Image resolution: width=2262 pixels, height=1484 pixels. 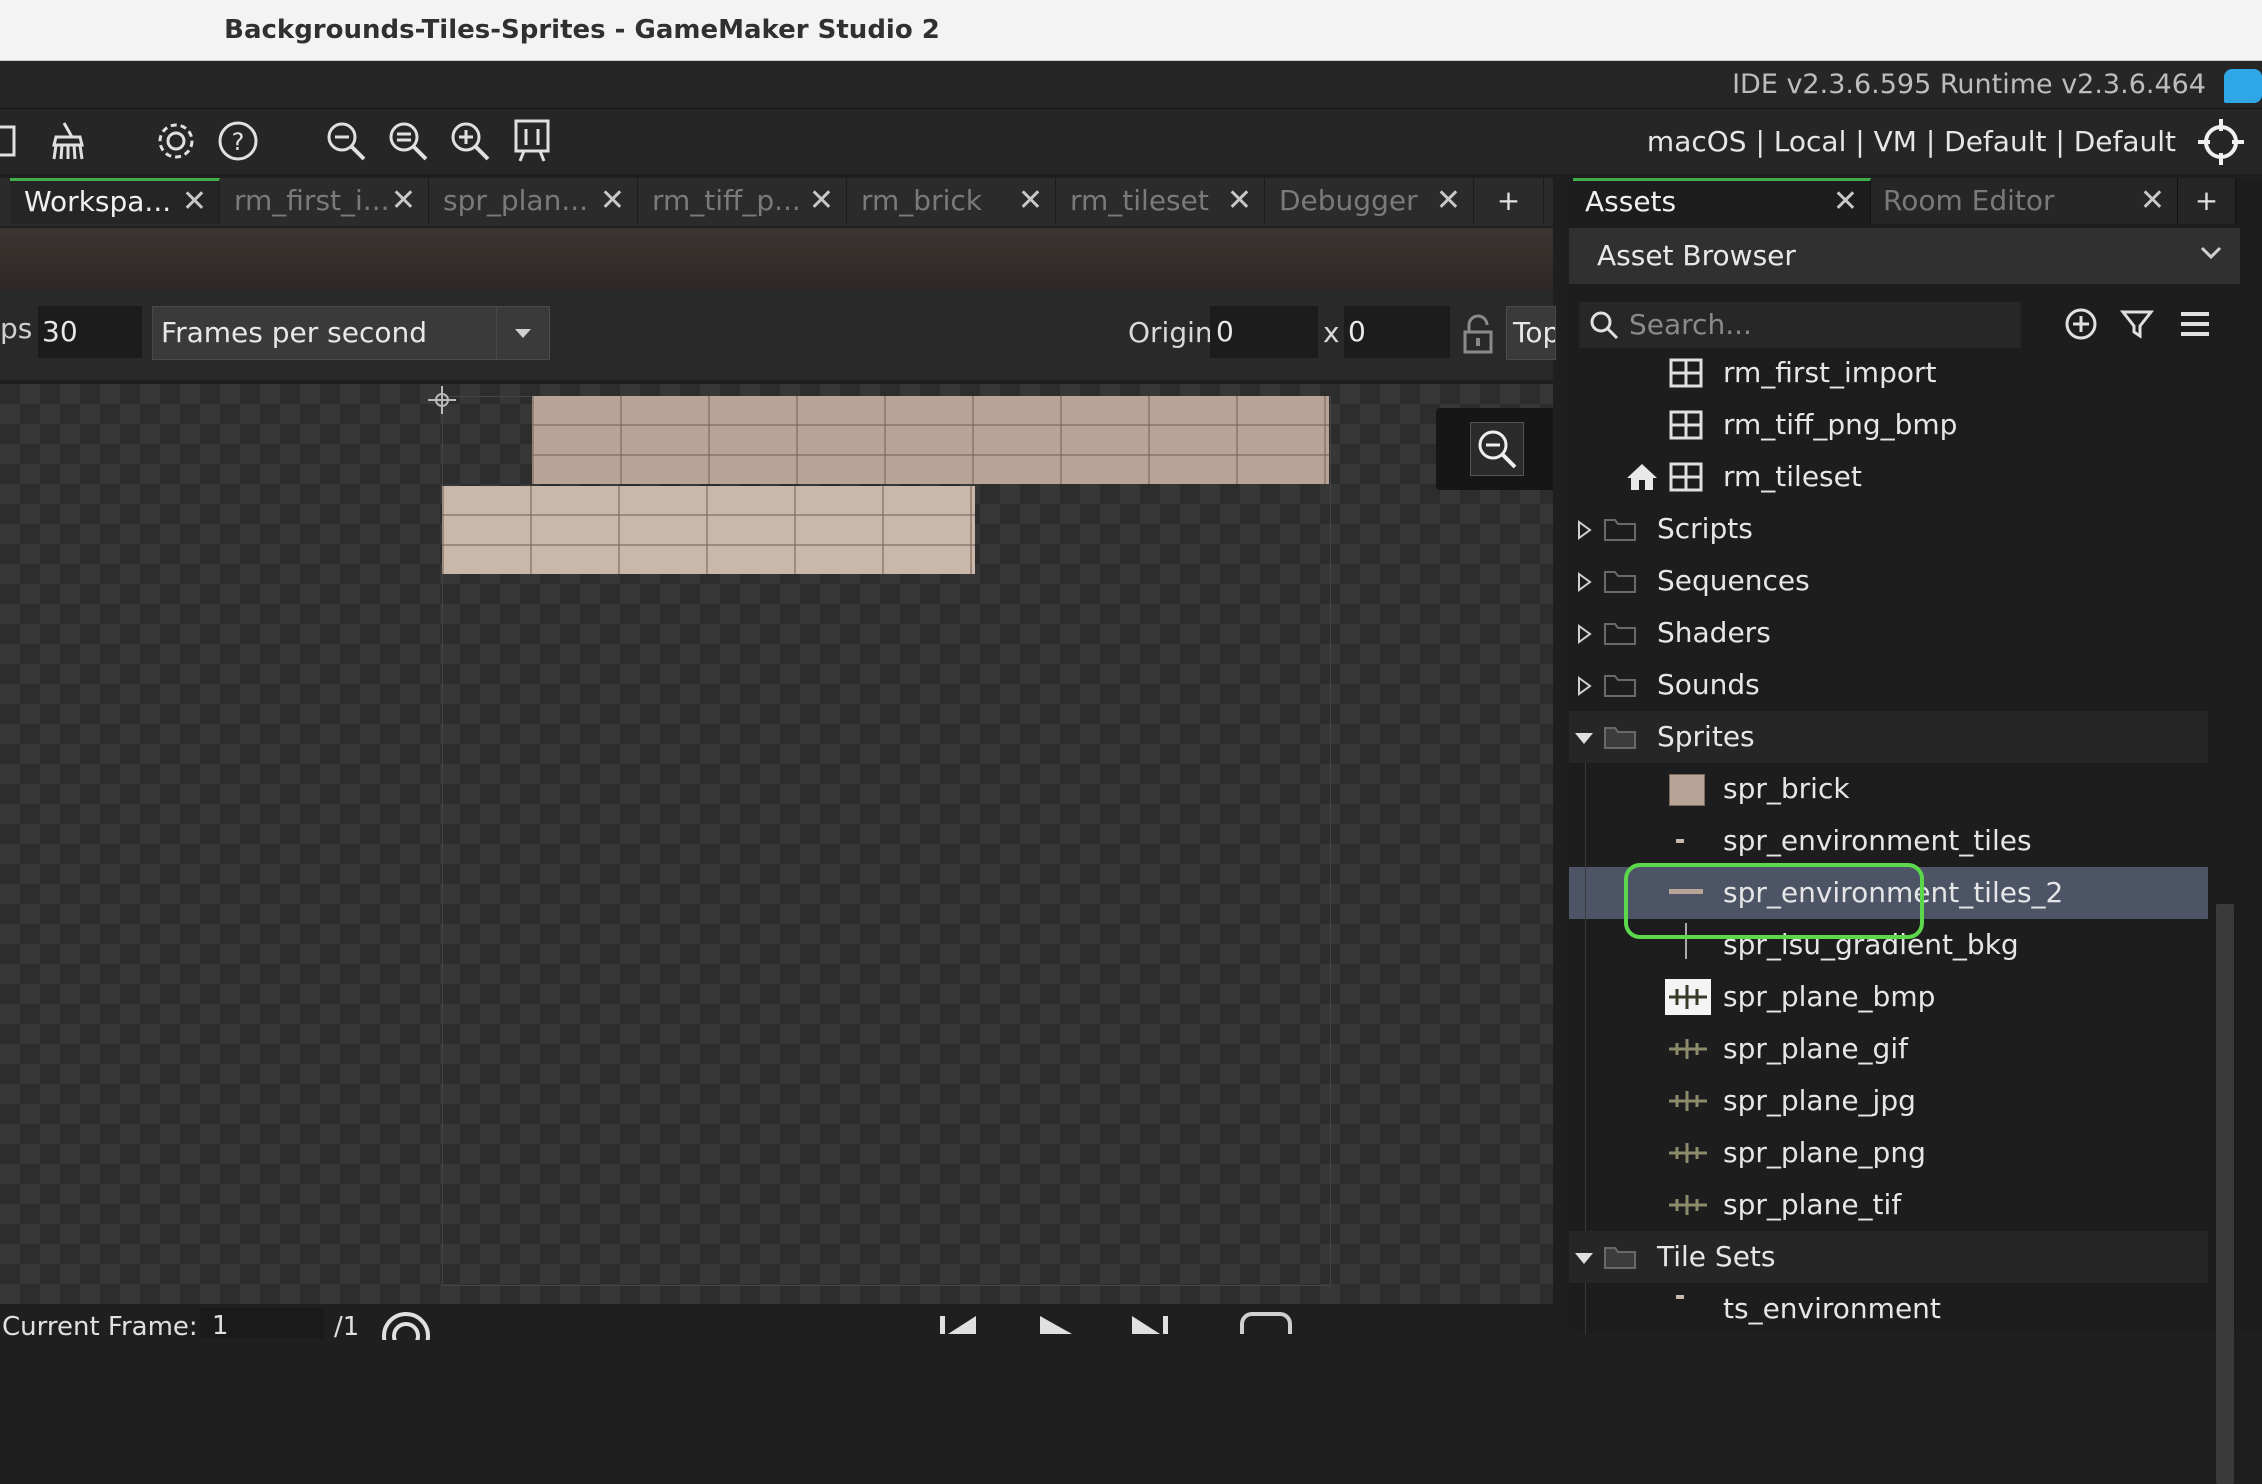 I want to click on list-item: Shaders, so click(x=1888, y=633).